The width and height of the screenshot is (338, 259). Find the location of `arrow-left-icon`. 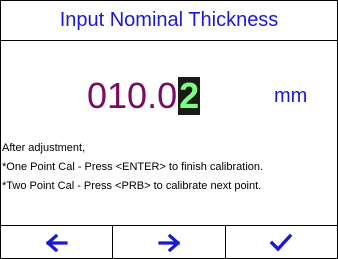

arrow-left-icon is located at coordinates (56, 242).